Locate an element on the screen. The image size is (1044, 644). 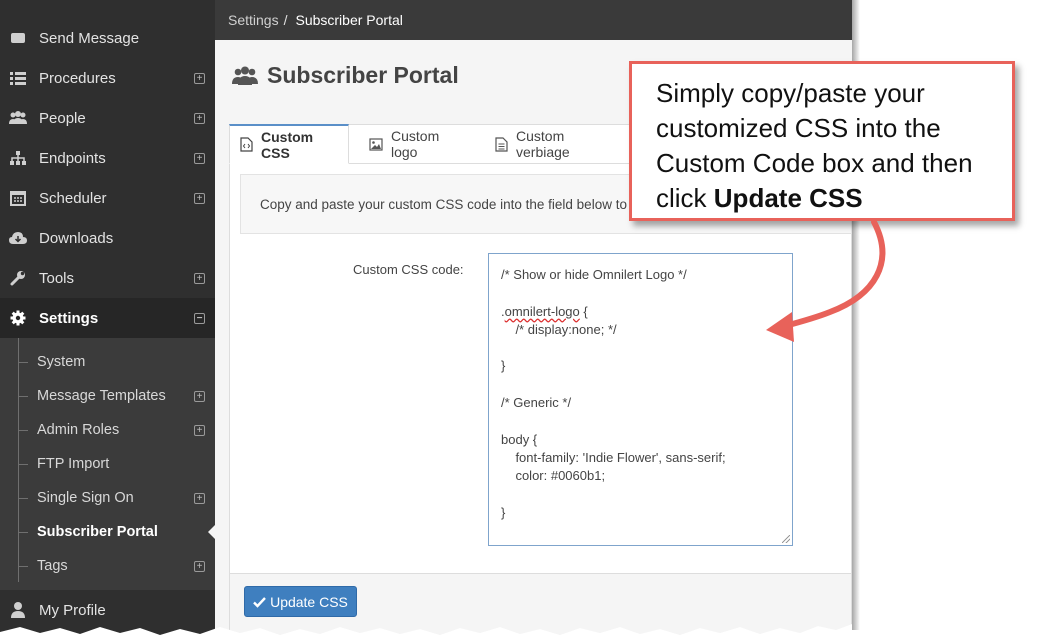
sidebar-item-label: Procedures is located at coordinates (77, 78).